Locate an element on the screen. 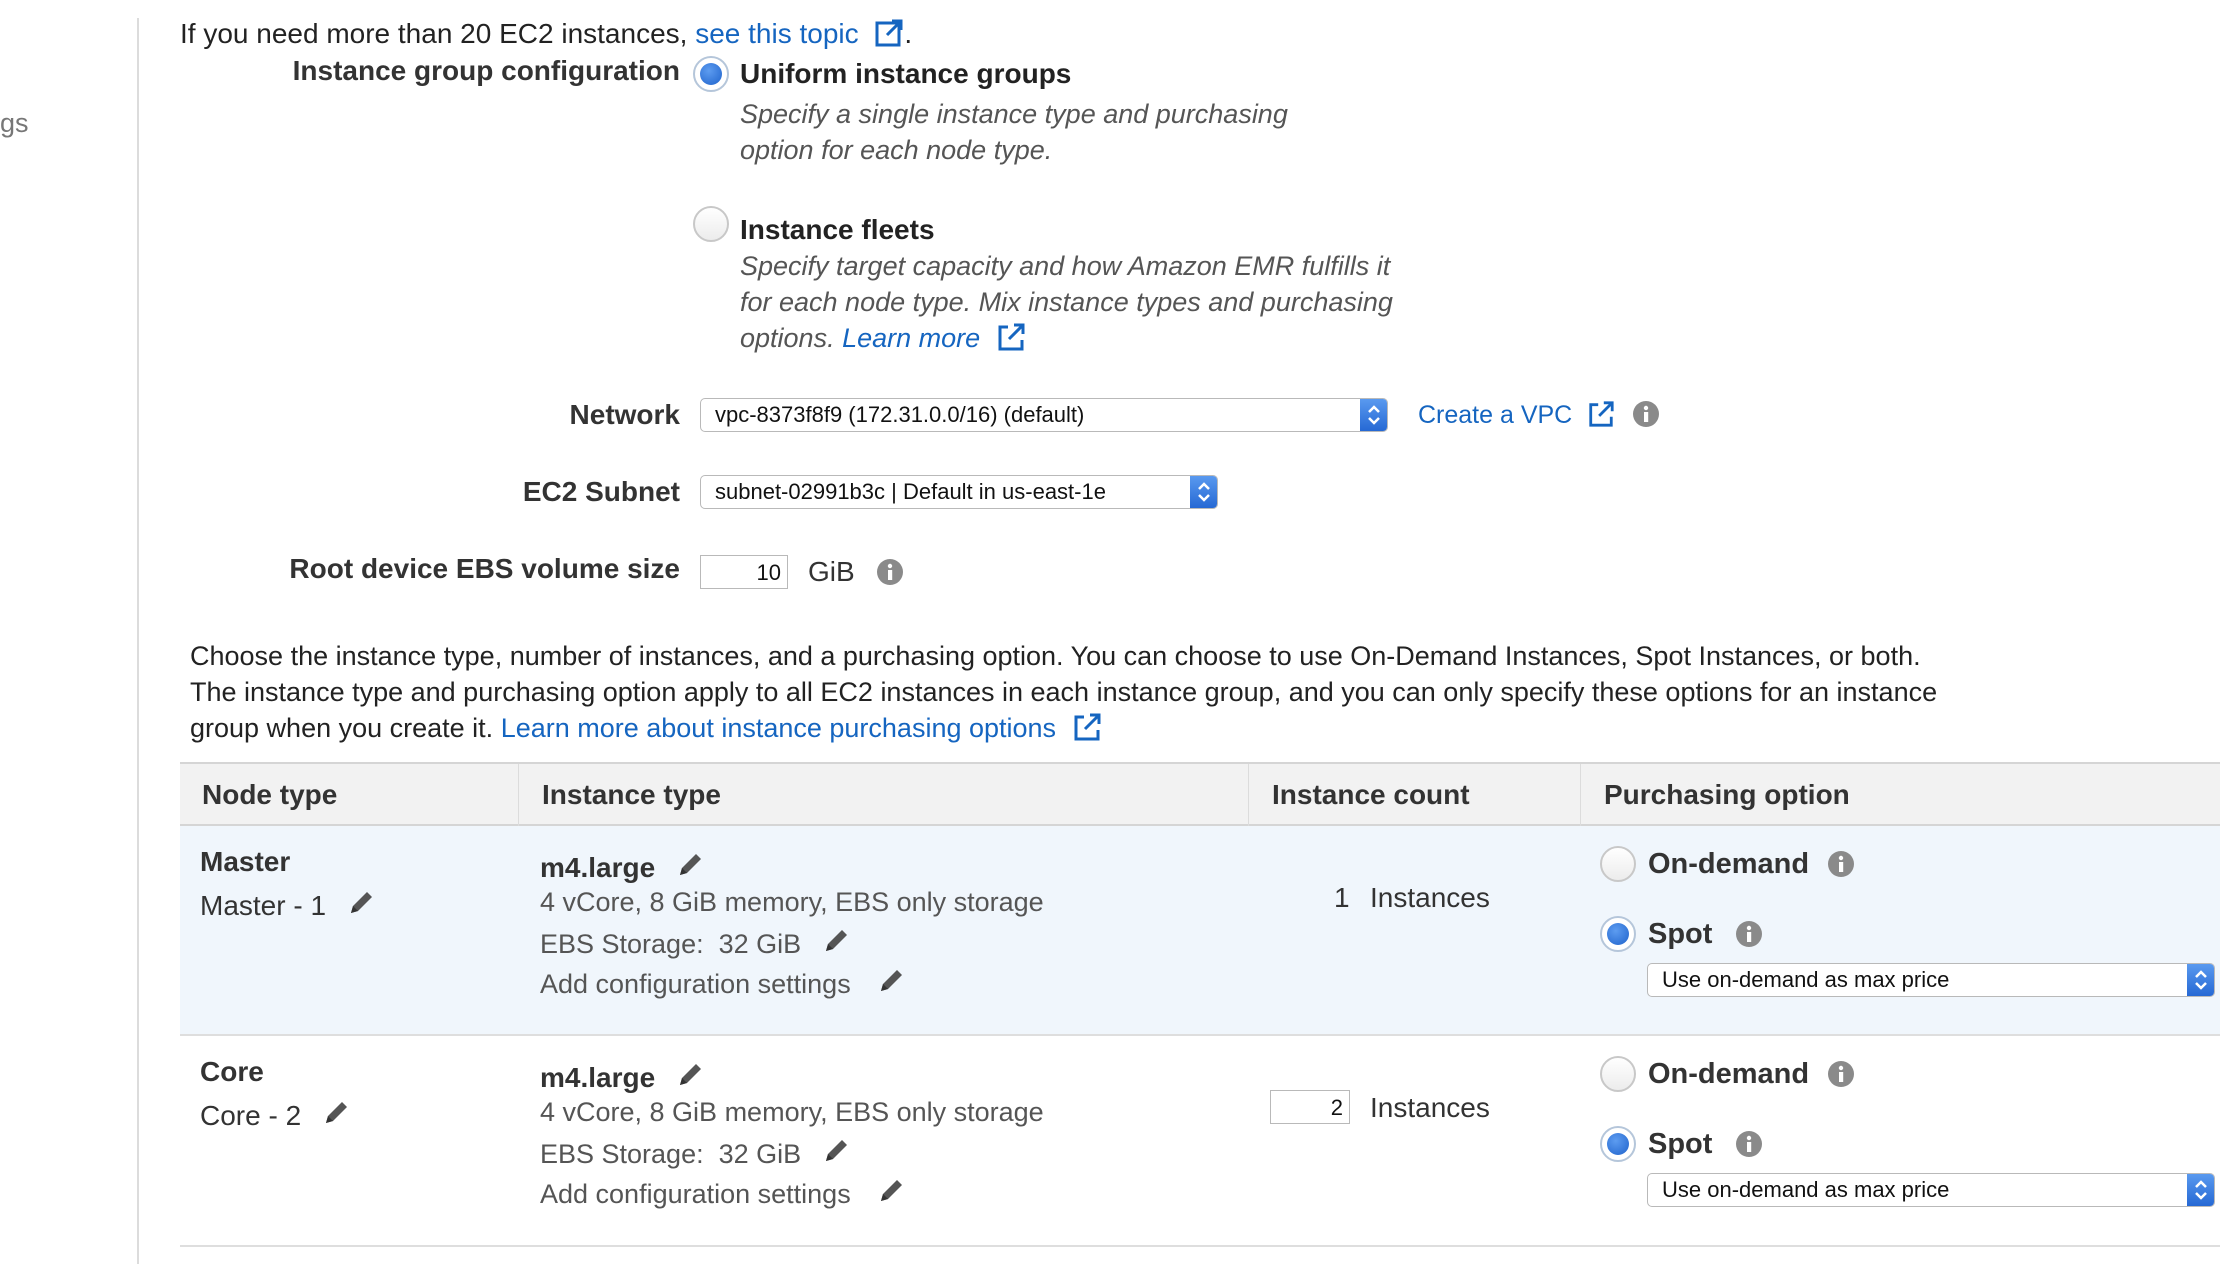 The width and height of the screenshot is (2220, 1264). on-demand-radio-master is located at coordinates (1618, 864).